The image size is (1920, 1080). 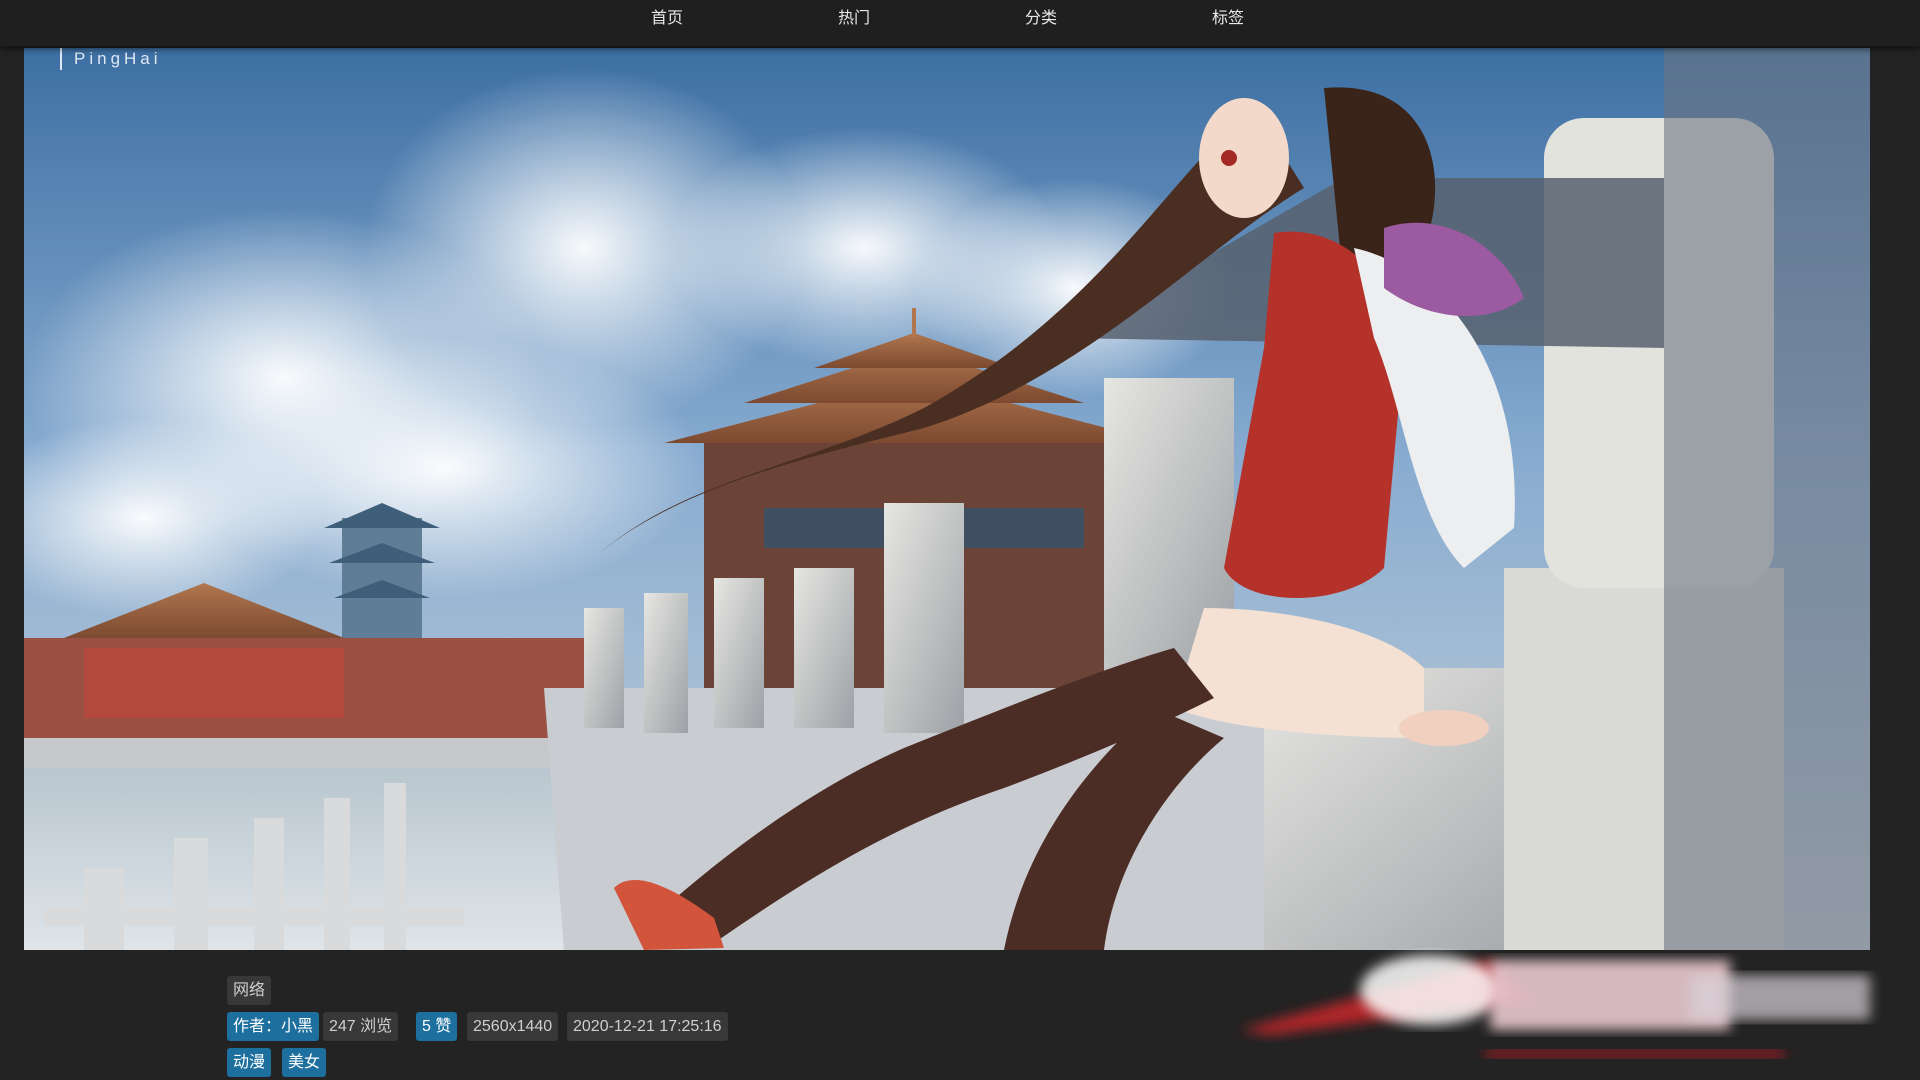 What do you see at coordinates (273, 1026) in the screenshot?
I see `author-badge: 作者：小黑` at bounding box center [273, 1026].